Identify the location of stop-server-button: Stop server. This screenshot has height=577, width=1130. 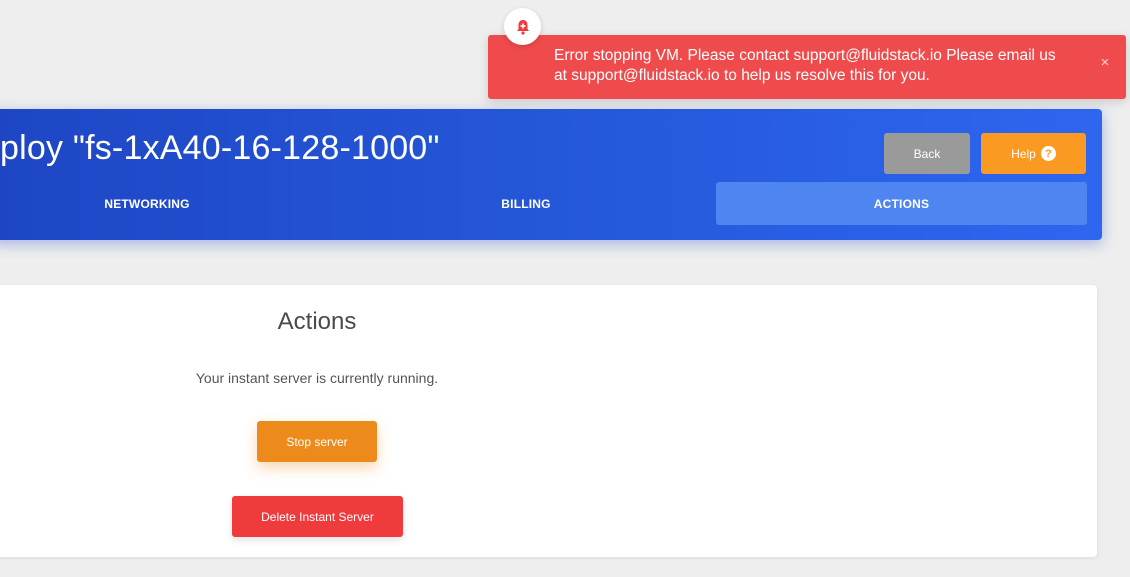
(317, 441).